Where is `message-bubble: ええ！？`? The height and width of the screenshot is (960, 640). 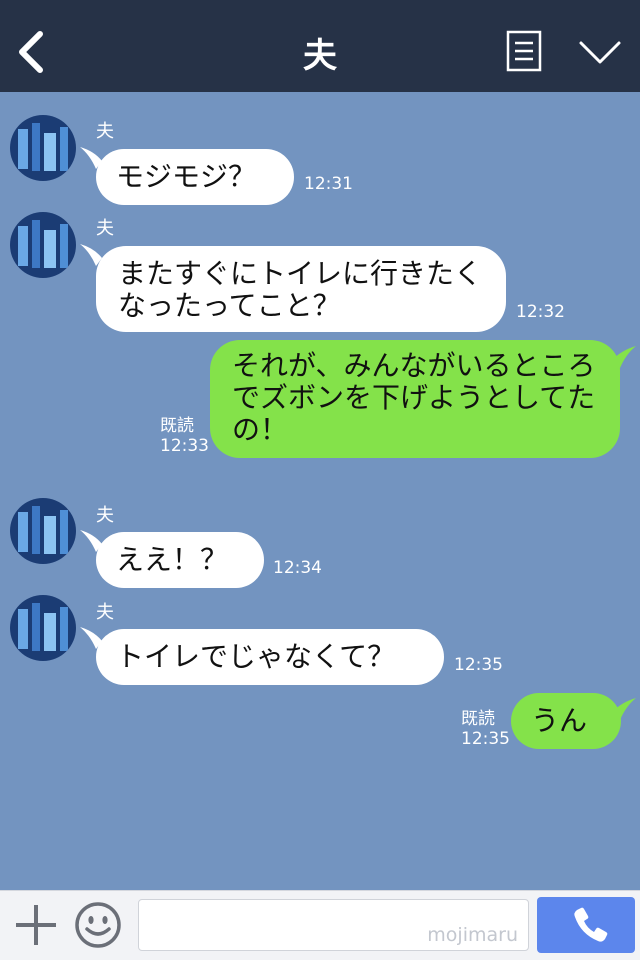 message-bubble: ええ！？ is located at coordinates (180, 560).